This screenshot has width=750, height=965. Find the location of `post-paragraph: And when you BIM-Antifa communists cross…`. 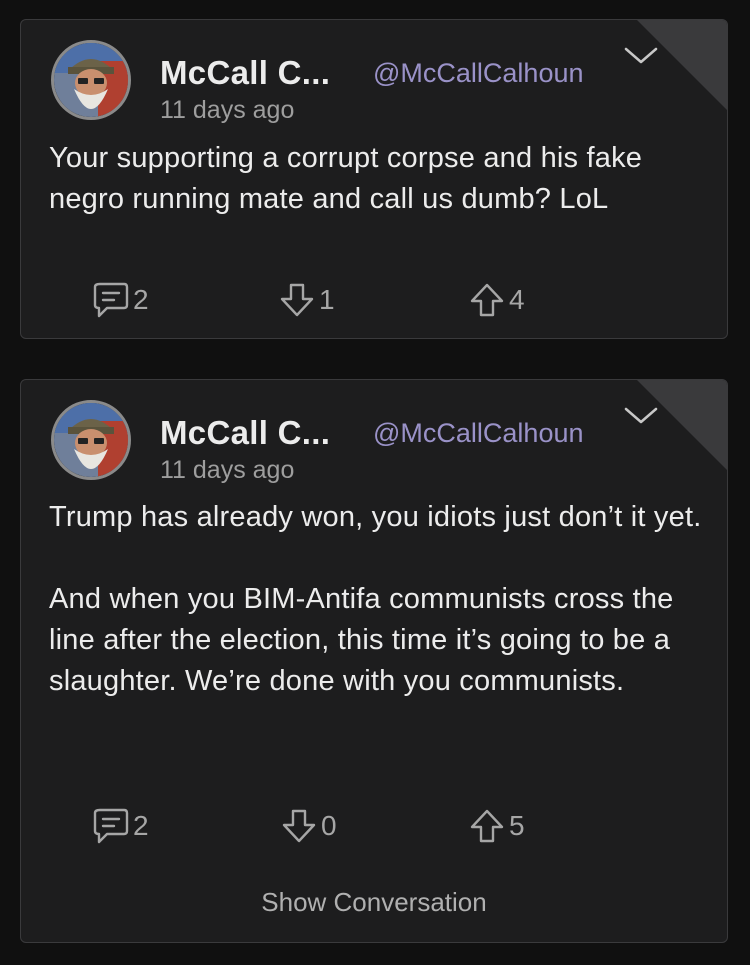

post-paragraph: And when you BIM-Antifa communists cross… is located at coordinates (361, 640).